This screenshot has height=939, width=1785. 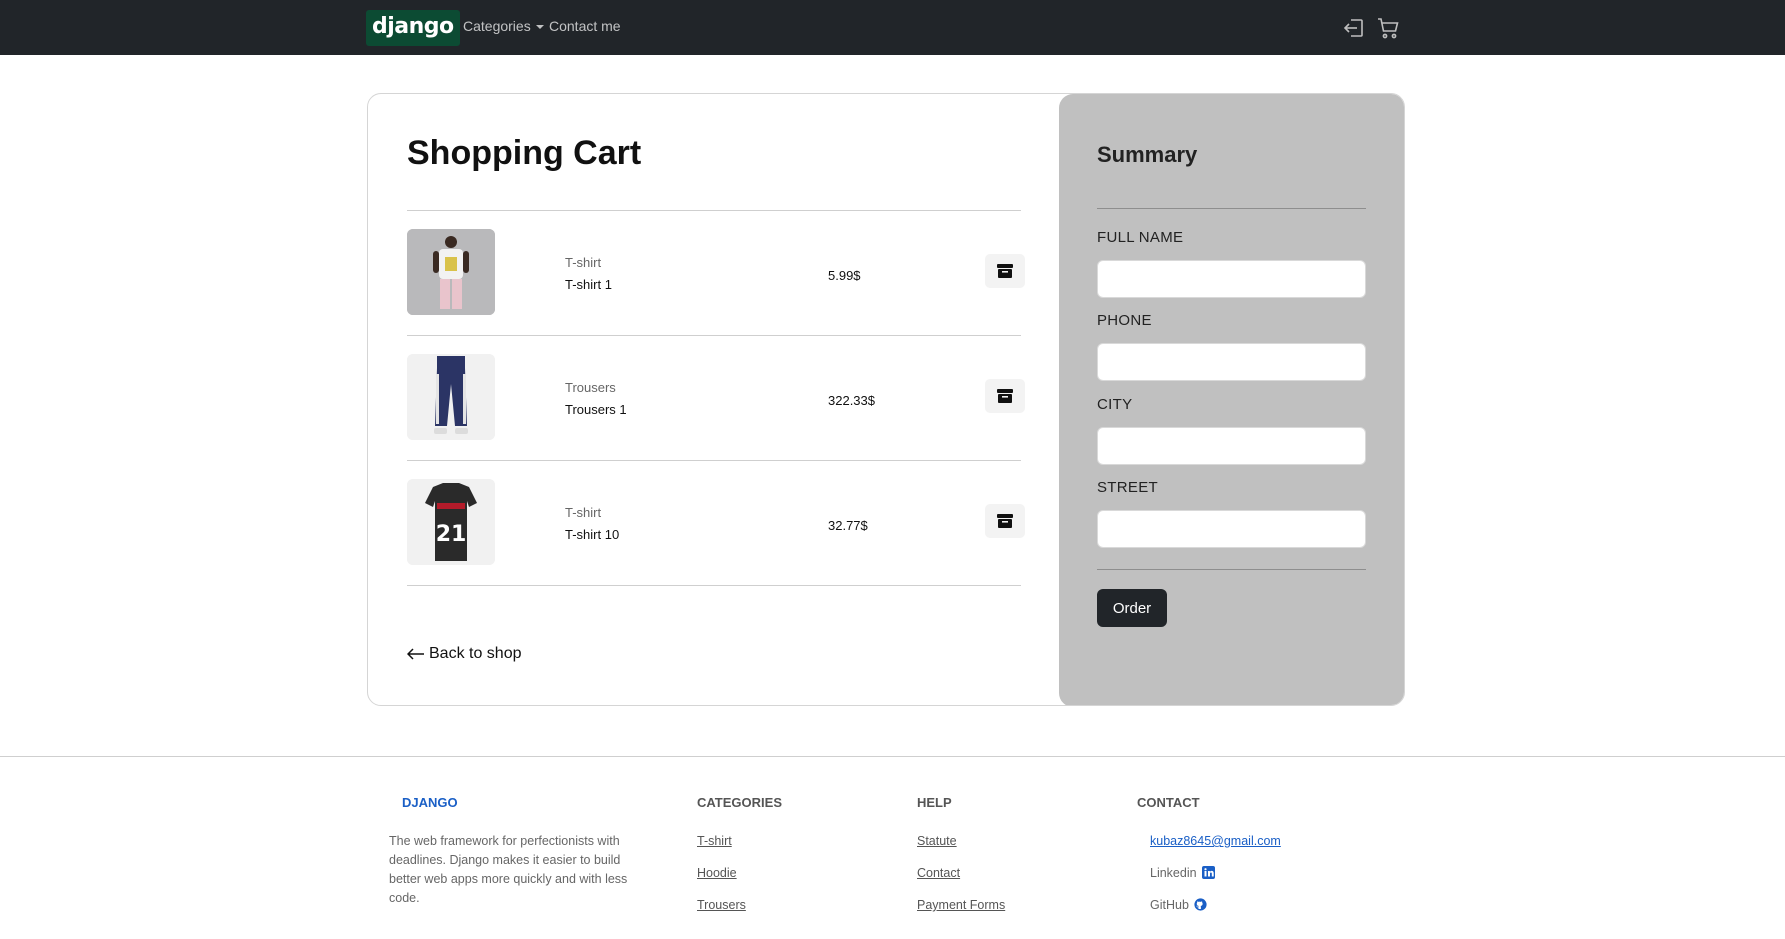 I want to click on linkedin-icon, so click(x=1209, y=872).